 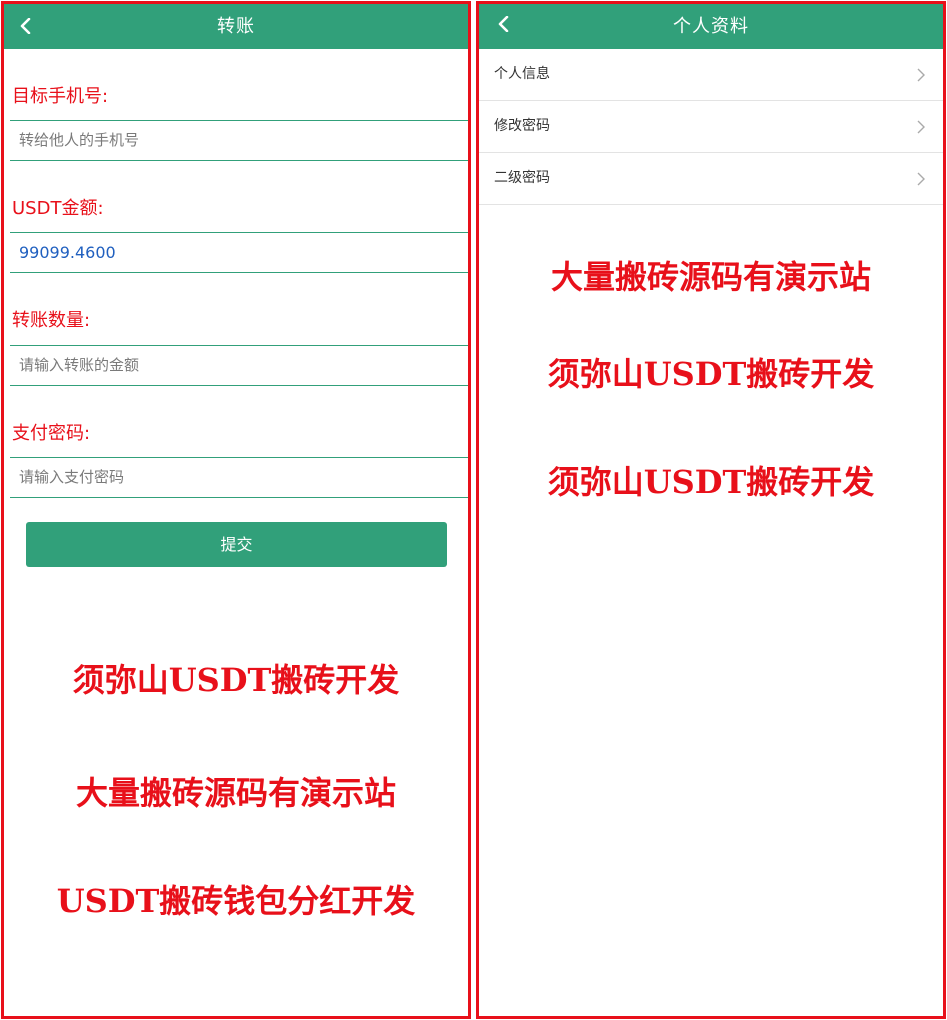 I want to click on usdt-amount-field: 99099.4600, so click(x=236, y=252).